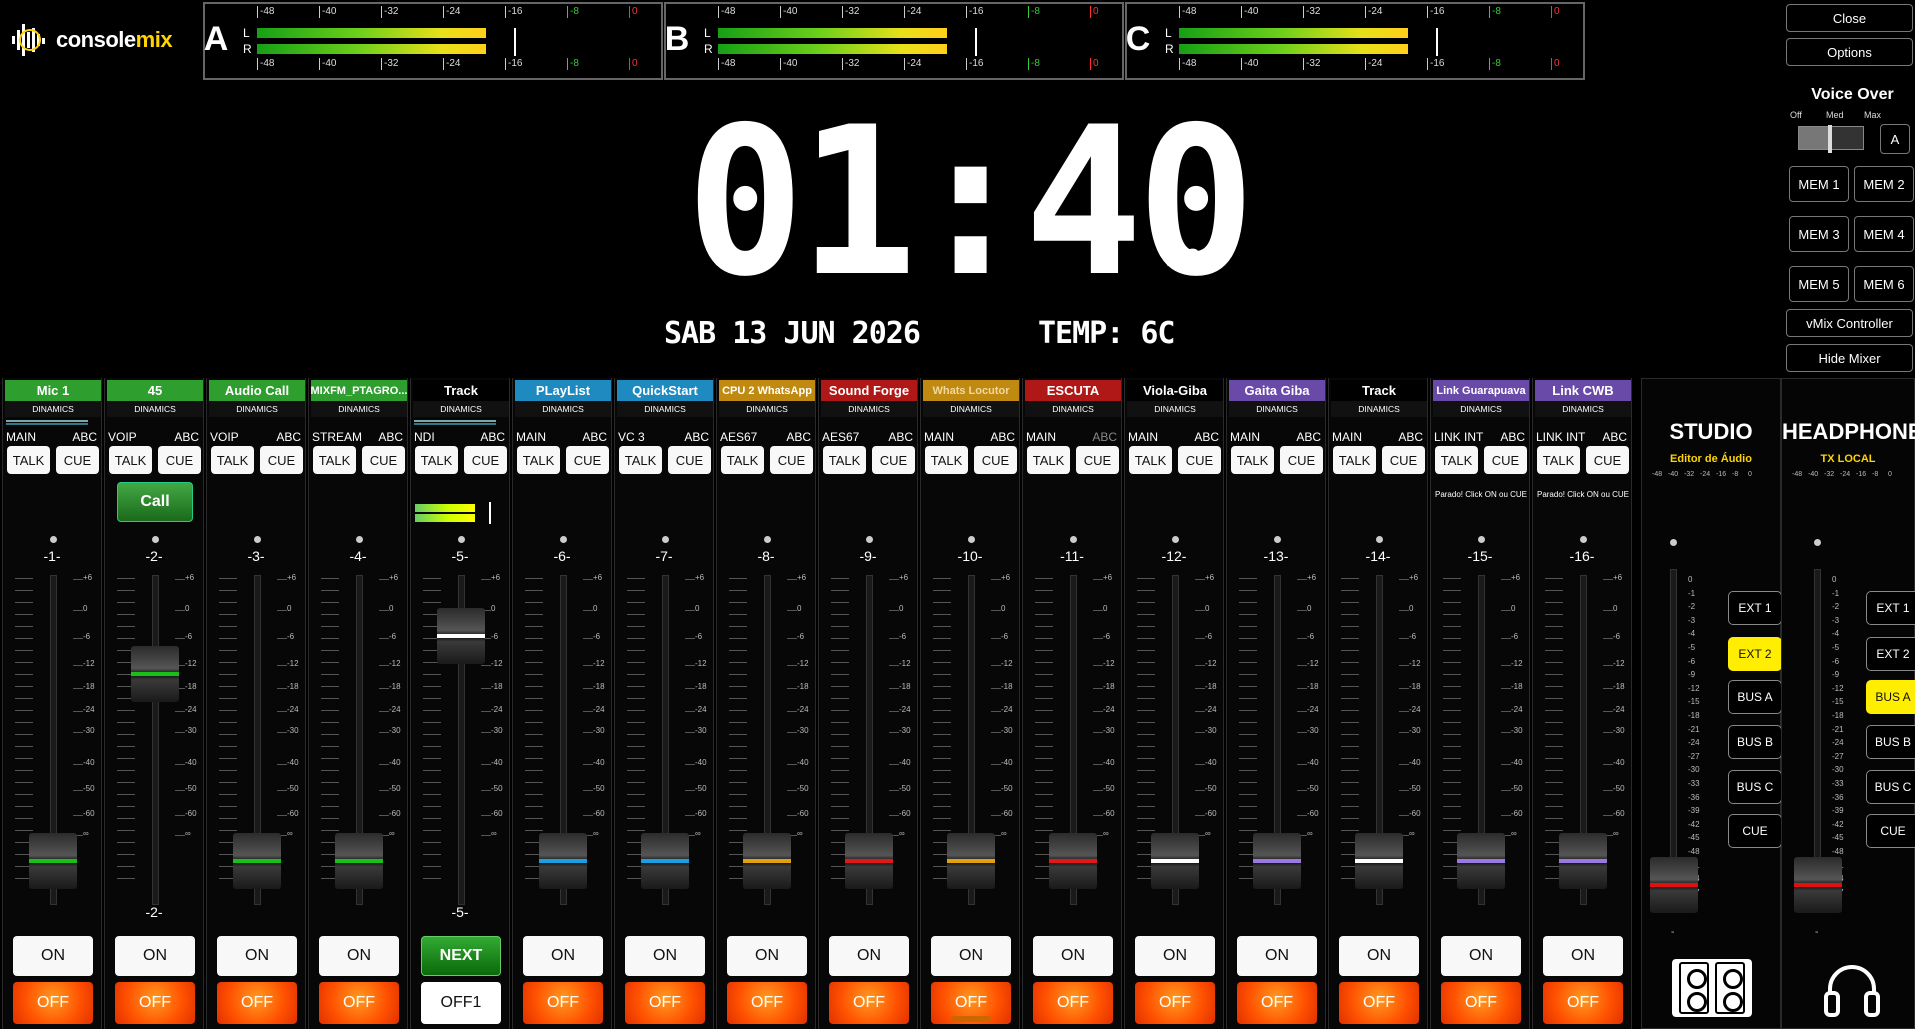 The height and width of the screenshot is (1029, 1915). I want to click on close-button: Close, so click(1849, 18).